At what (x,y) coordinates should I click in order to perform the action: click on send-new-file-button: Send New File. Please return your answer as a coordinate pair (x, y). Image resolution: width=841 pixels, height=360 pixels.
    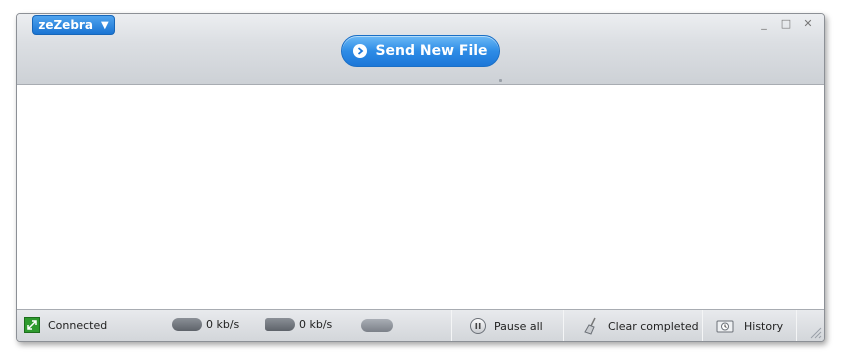
    Looking at the image, I should click on (420, 51).